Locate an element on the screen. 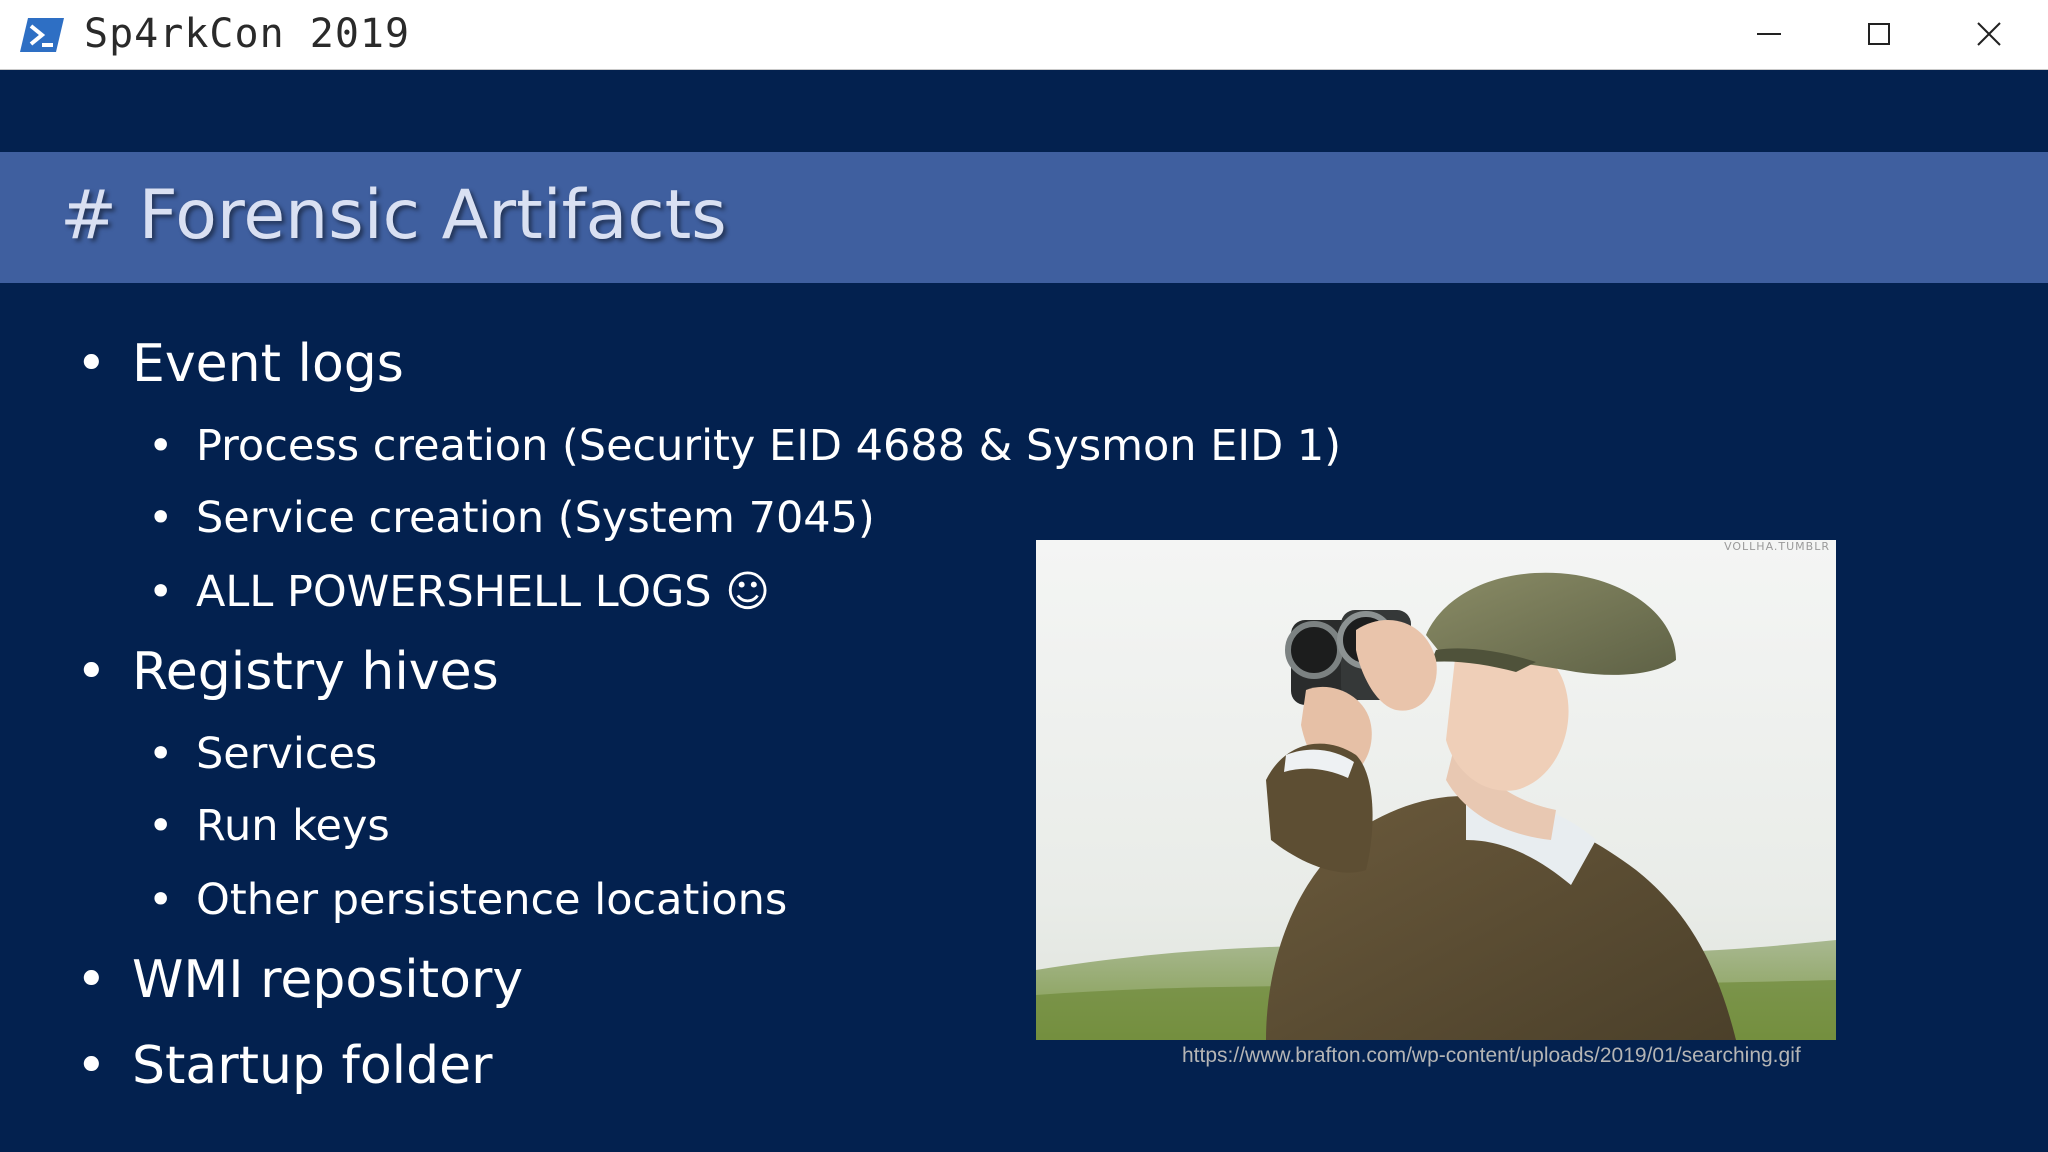  close-button is located at coordinates (1989, 34).